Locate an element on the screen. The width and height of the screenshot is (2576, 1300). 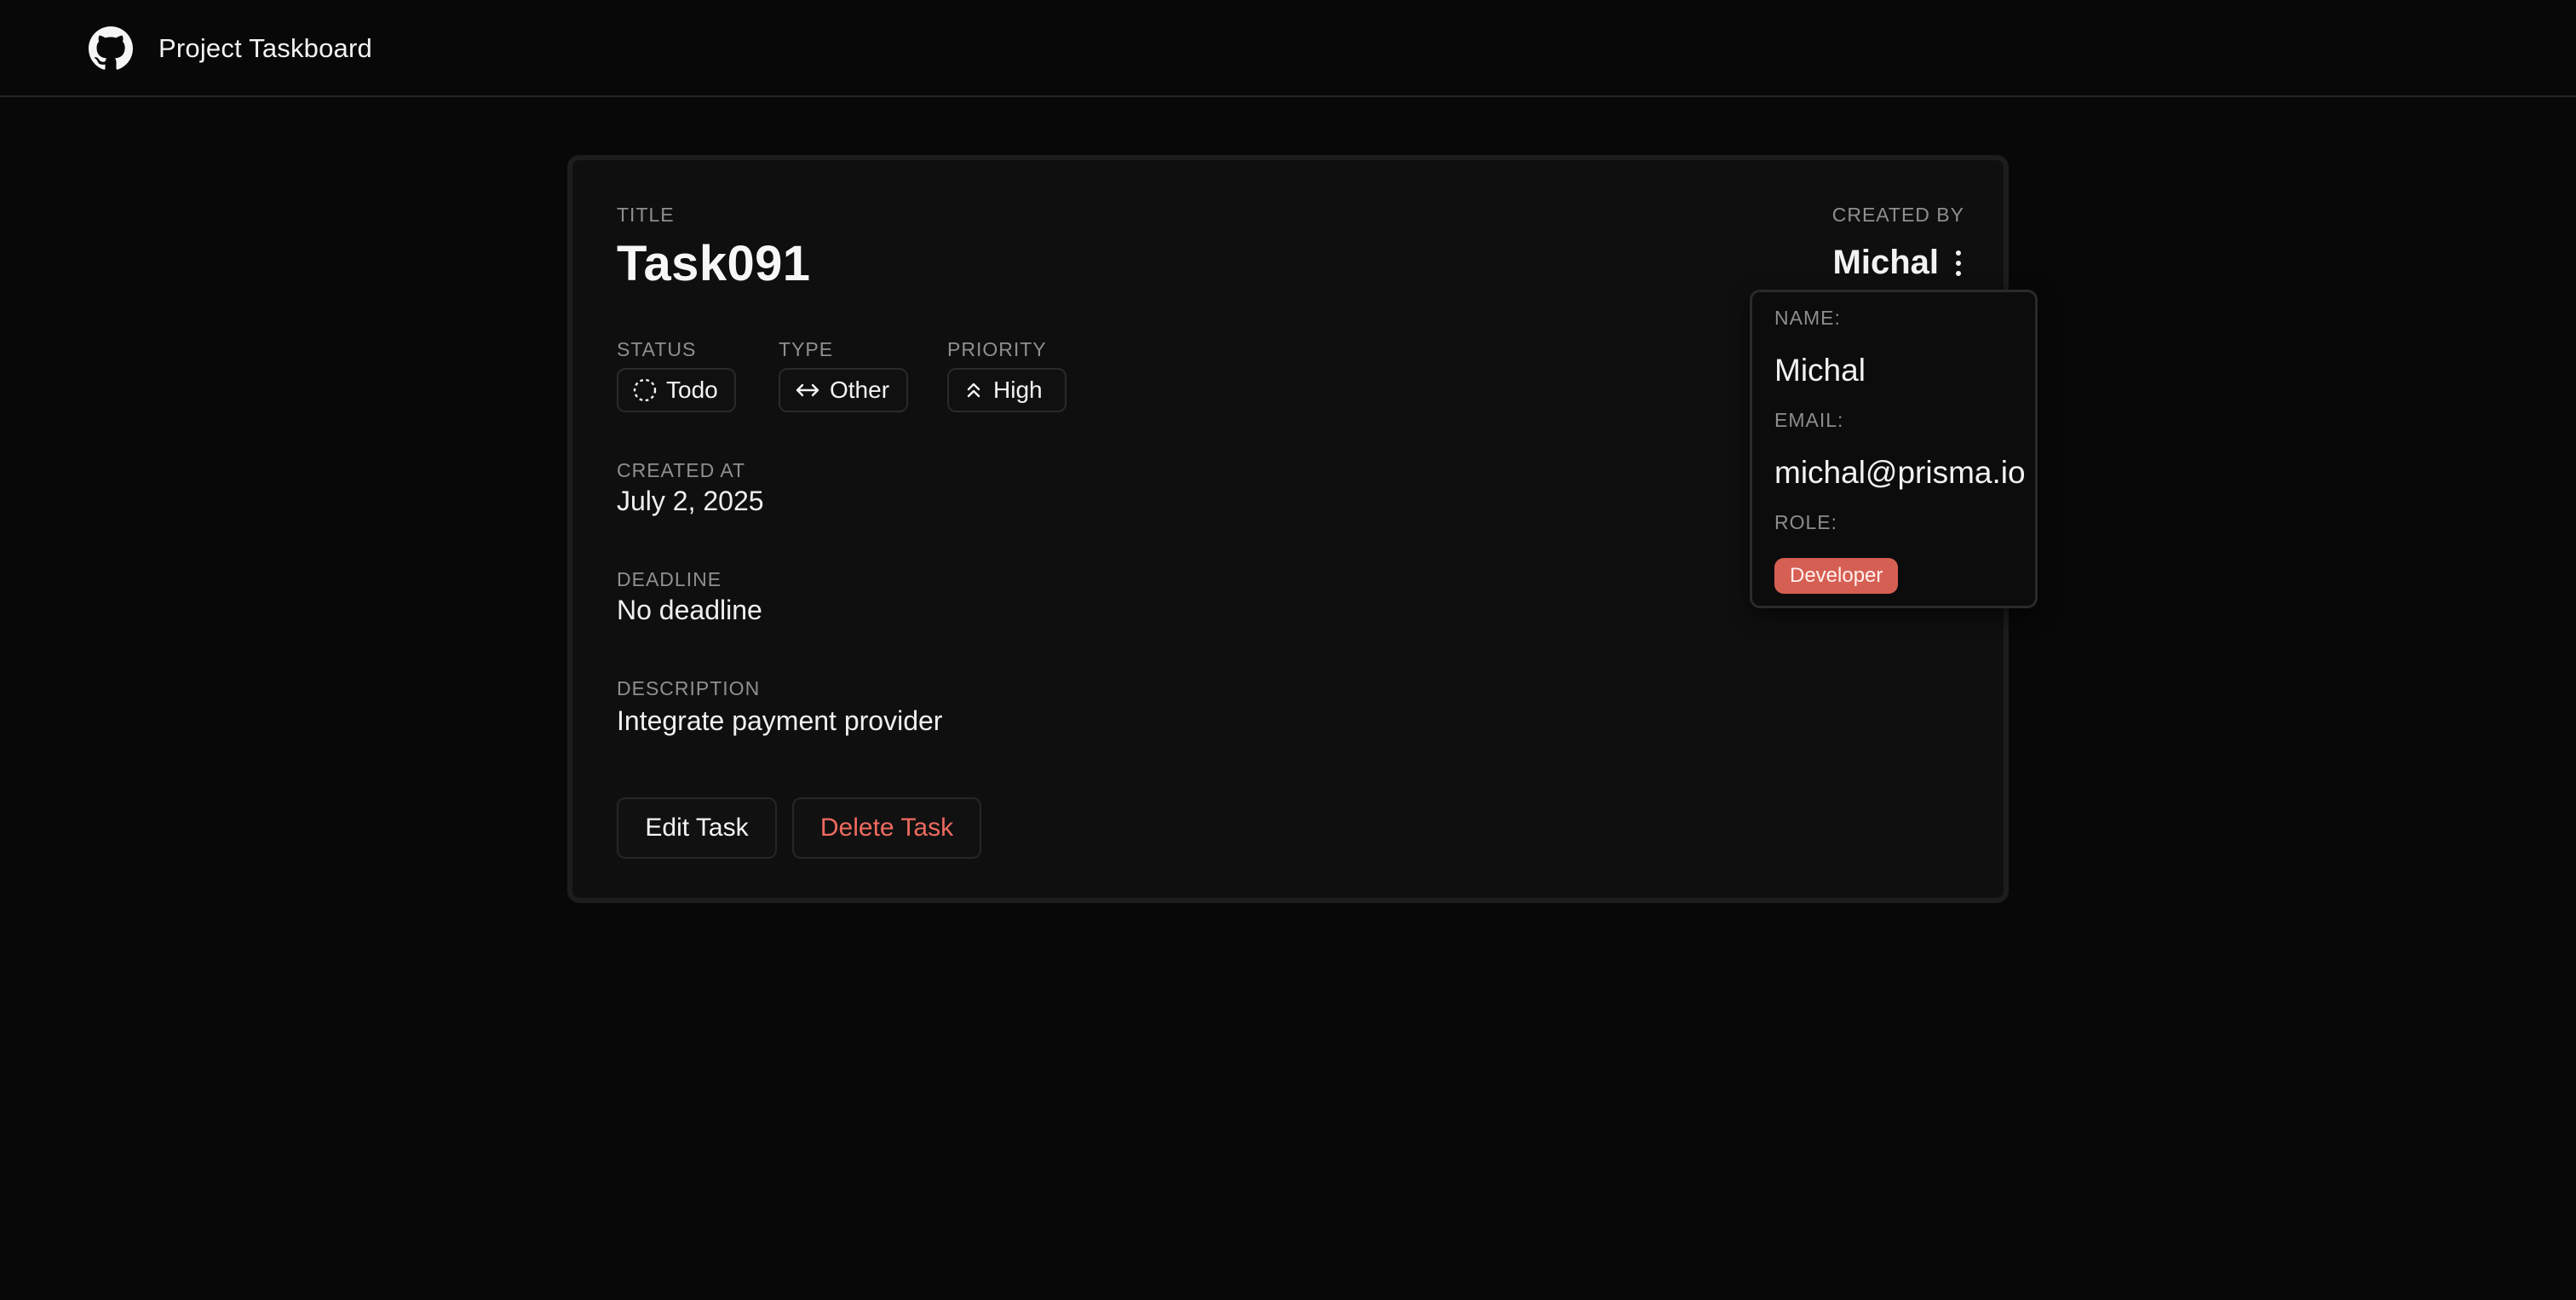
github-icon is located at coordinates (111, 48).